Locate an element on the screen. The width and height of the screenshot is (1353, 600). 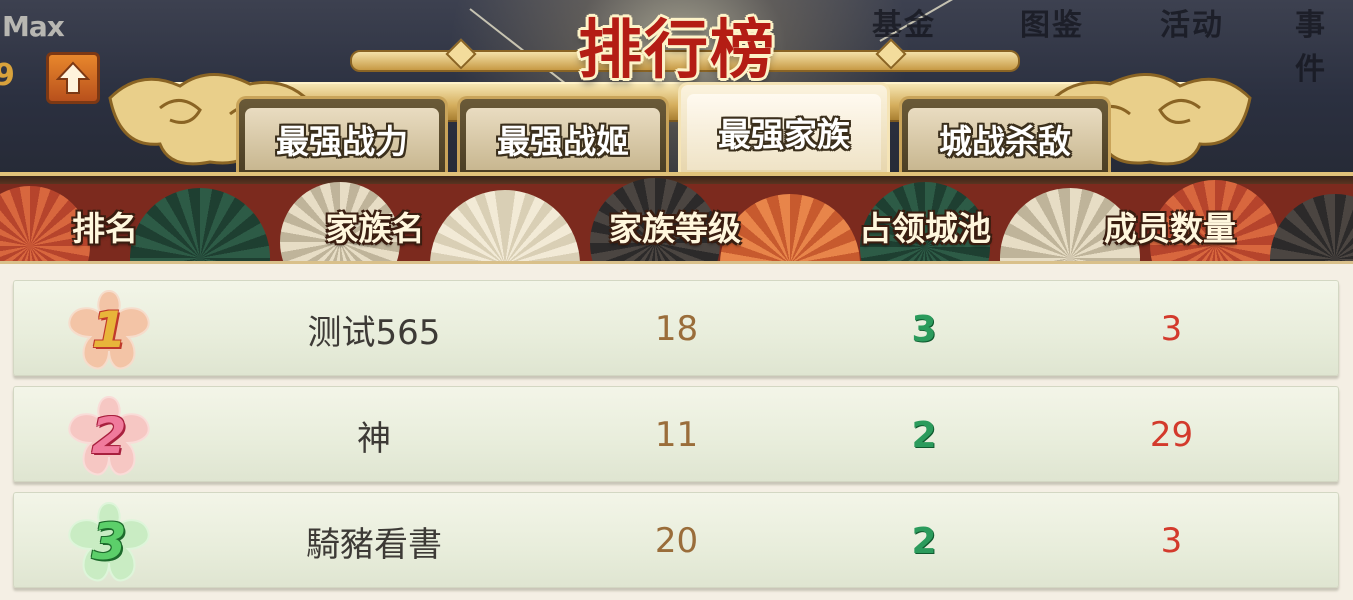
level-number: 9 is located at coordinates (7, 75).